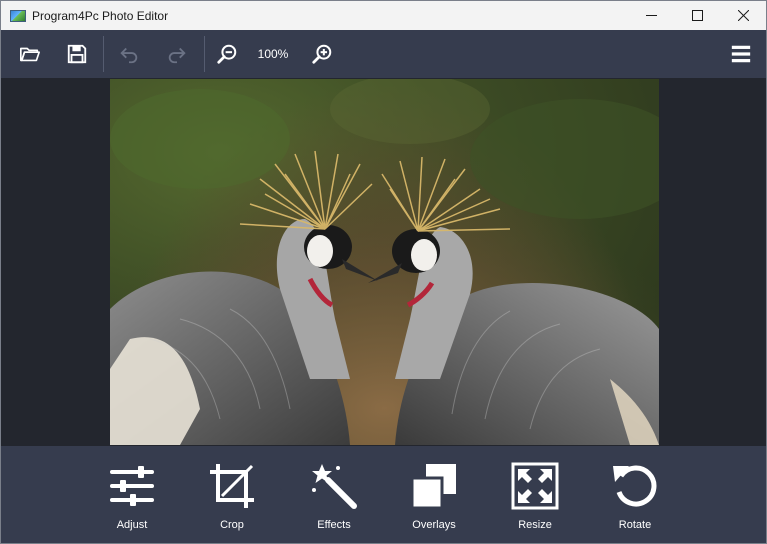 The width and height of the screenshot is (767, 544). I want to click on zoom-in-button, so click(322, 54).